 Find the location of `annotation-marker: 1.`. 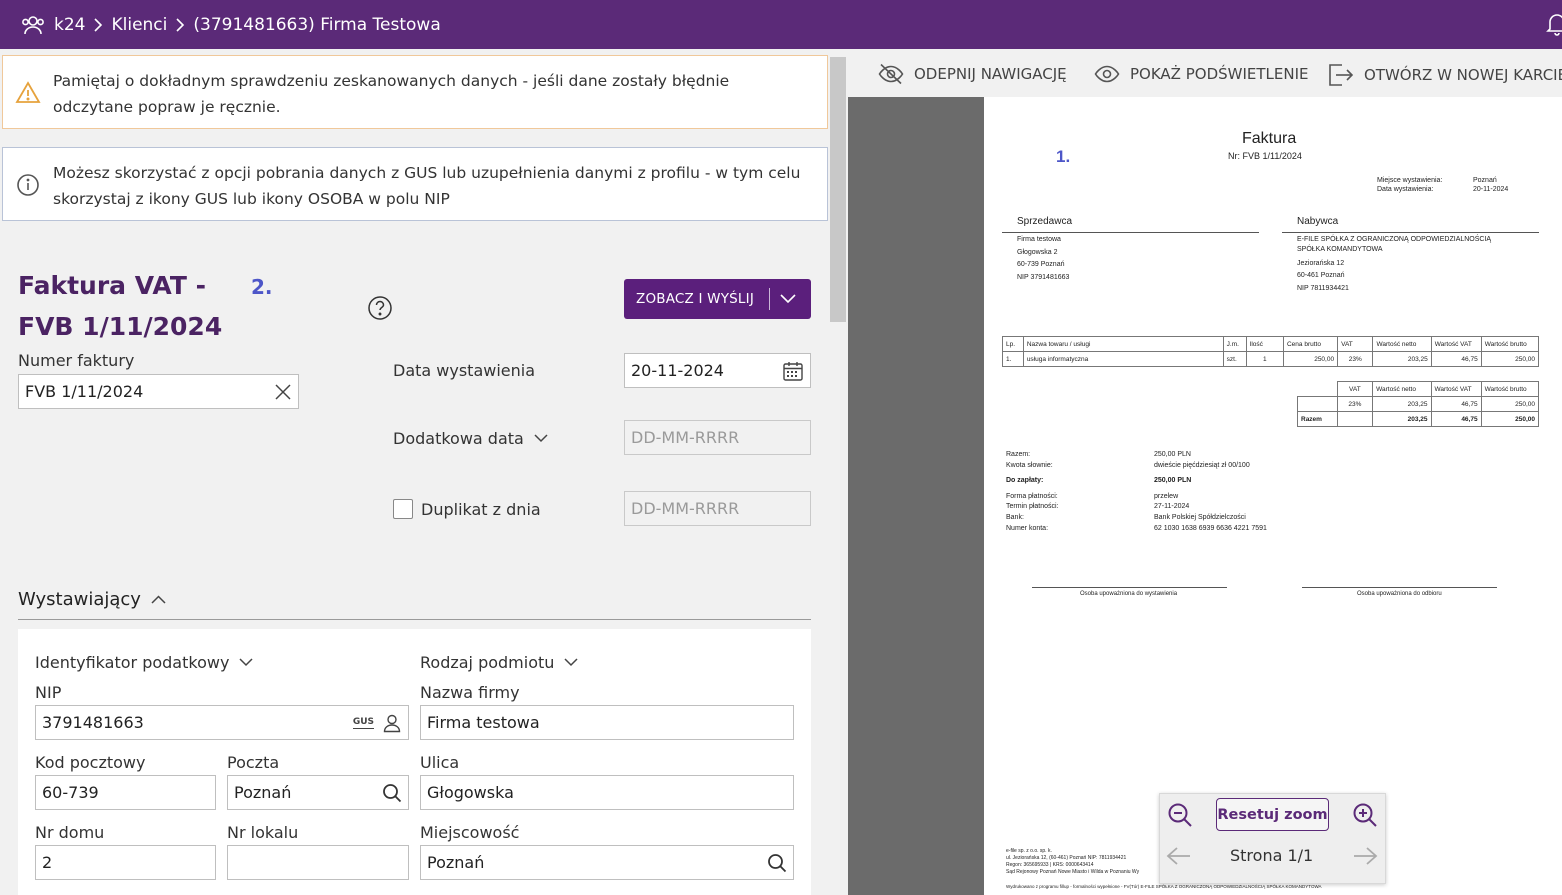

annotation-marker: 1. is located at coordinates (1063, 156).